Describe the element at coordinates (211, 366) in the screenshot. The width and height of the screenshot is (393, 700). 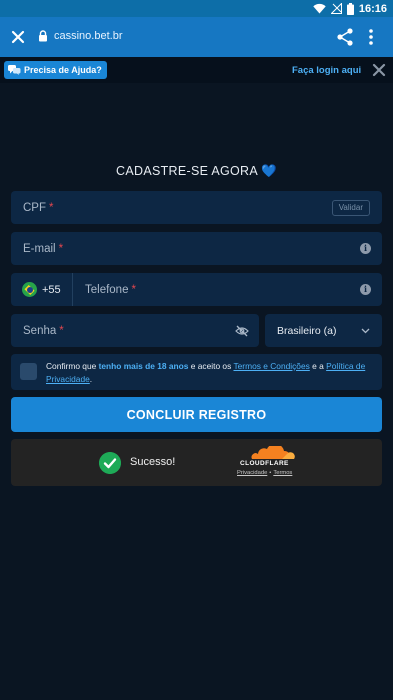
I see `consent-middle: e aceito os` at that location.